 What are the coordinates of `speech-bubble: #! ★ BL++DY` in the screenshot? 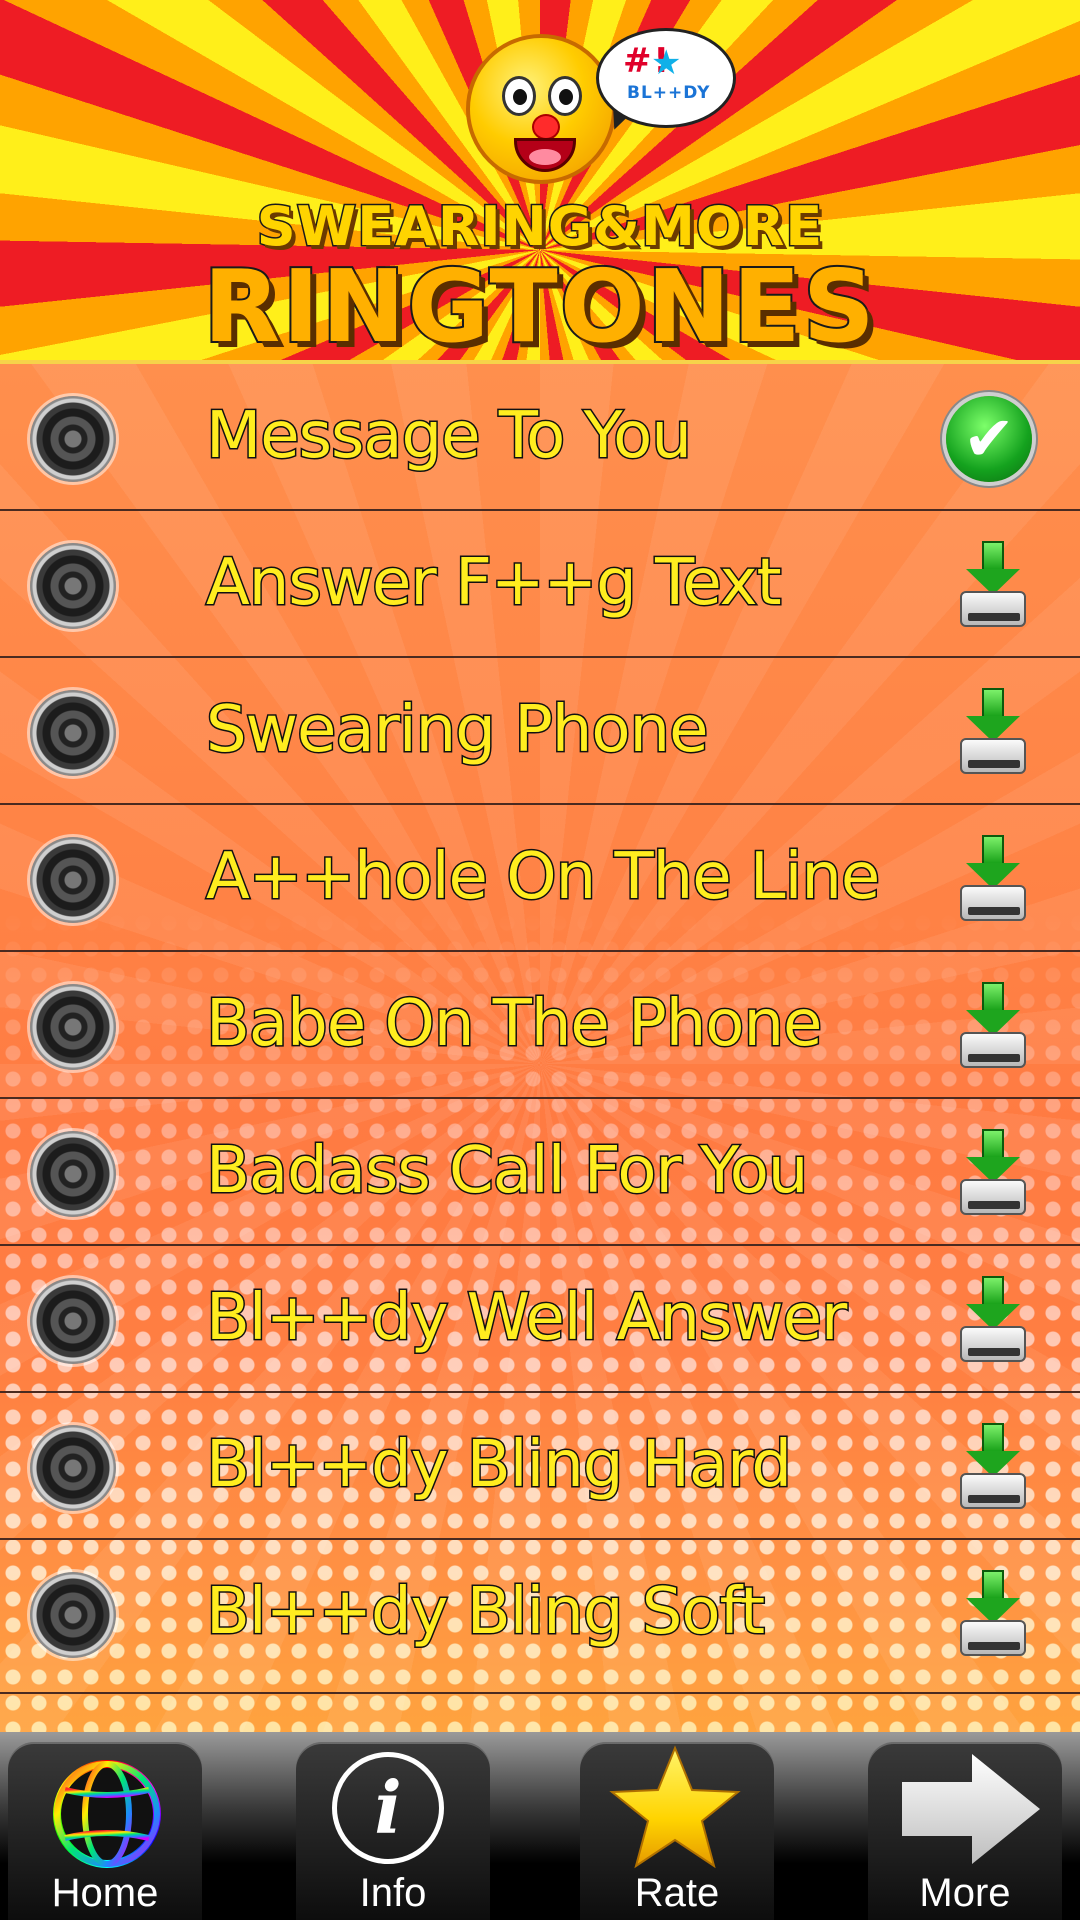 It's located at (666, 78).